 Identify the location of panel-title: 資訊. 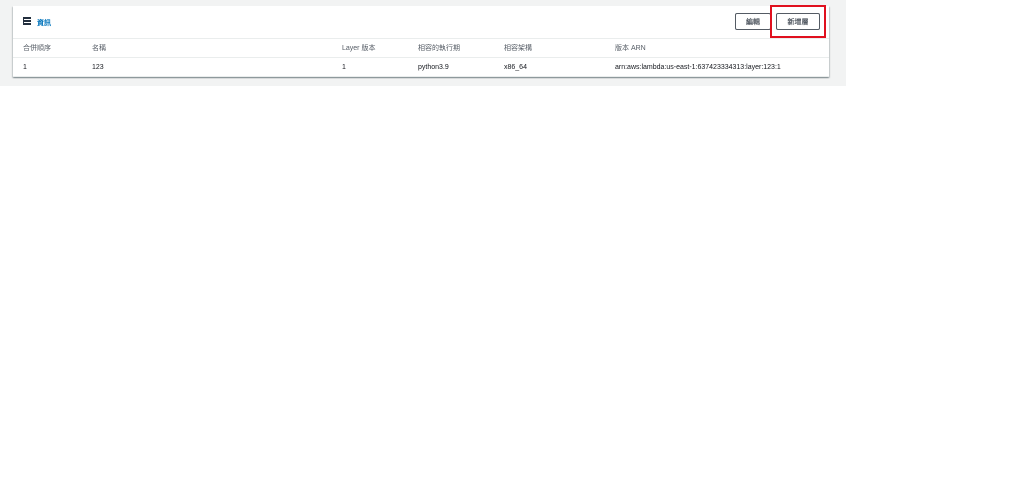
(37, 21).